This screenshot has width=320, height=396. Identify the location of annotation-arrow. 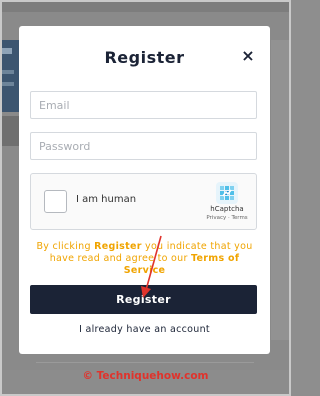
(151, 266).